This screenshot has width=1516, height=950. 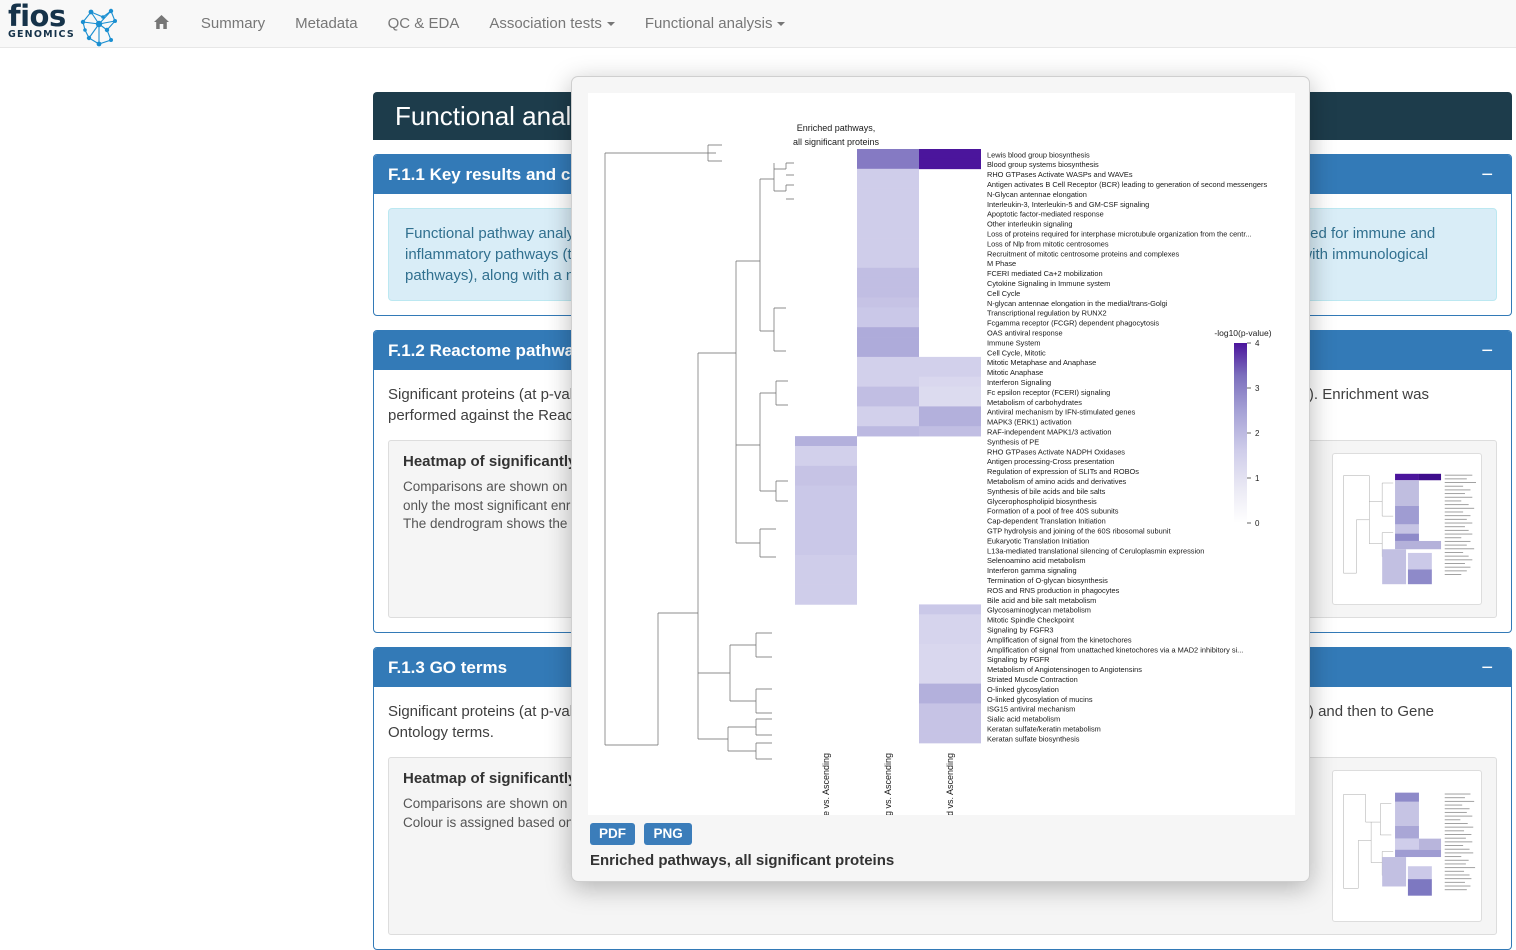 I want to click on brand-logo: fios GENOMICS, so click(x=63, y=24).